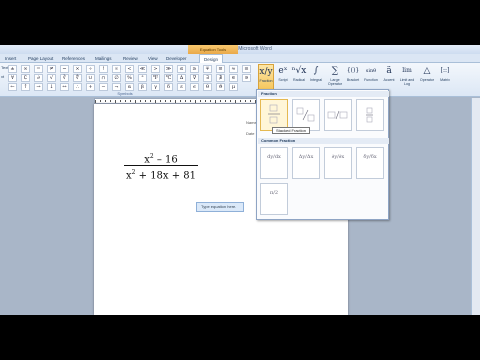 The image size is (480, 360). I want to click on large-operator-icon: ∑, so click(335, 71).